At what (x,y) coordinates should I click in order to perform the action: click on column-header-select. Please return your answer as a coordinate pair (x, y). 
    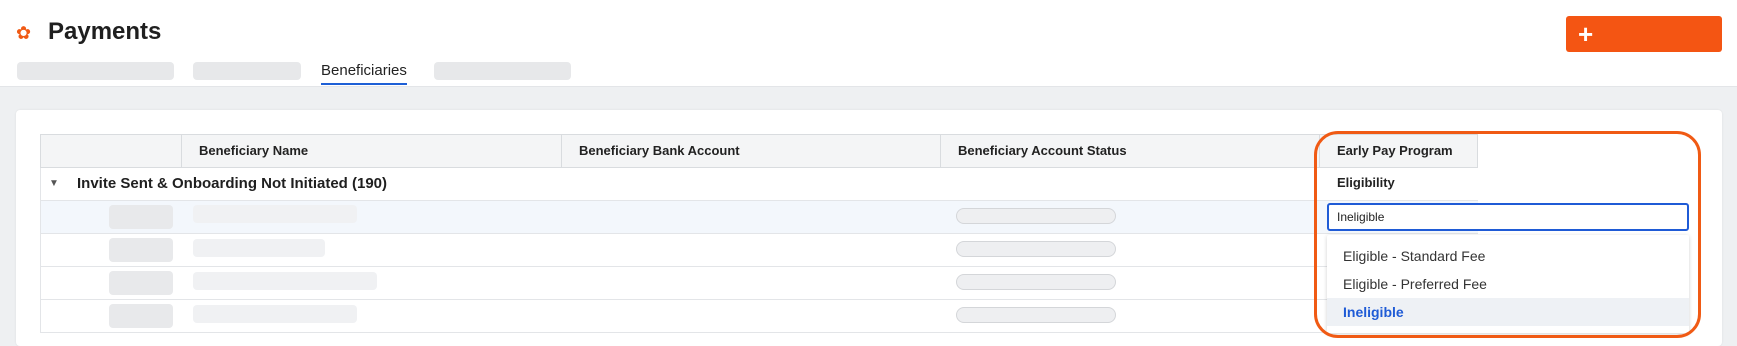
    Looking at the image, I should click on (111, 151).